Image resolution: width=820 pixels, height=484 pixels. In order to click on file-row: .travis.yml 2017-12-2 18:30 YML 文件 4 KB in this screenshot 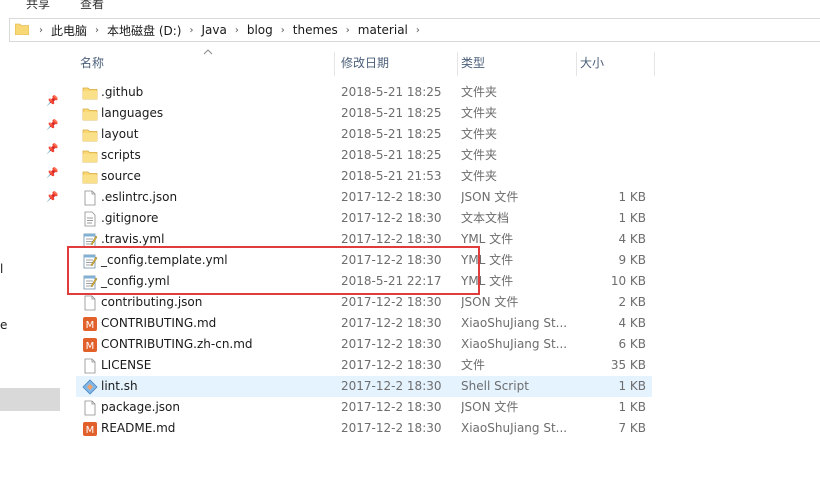, I will do `click(364, 239)`.